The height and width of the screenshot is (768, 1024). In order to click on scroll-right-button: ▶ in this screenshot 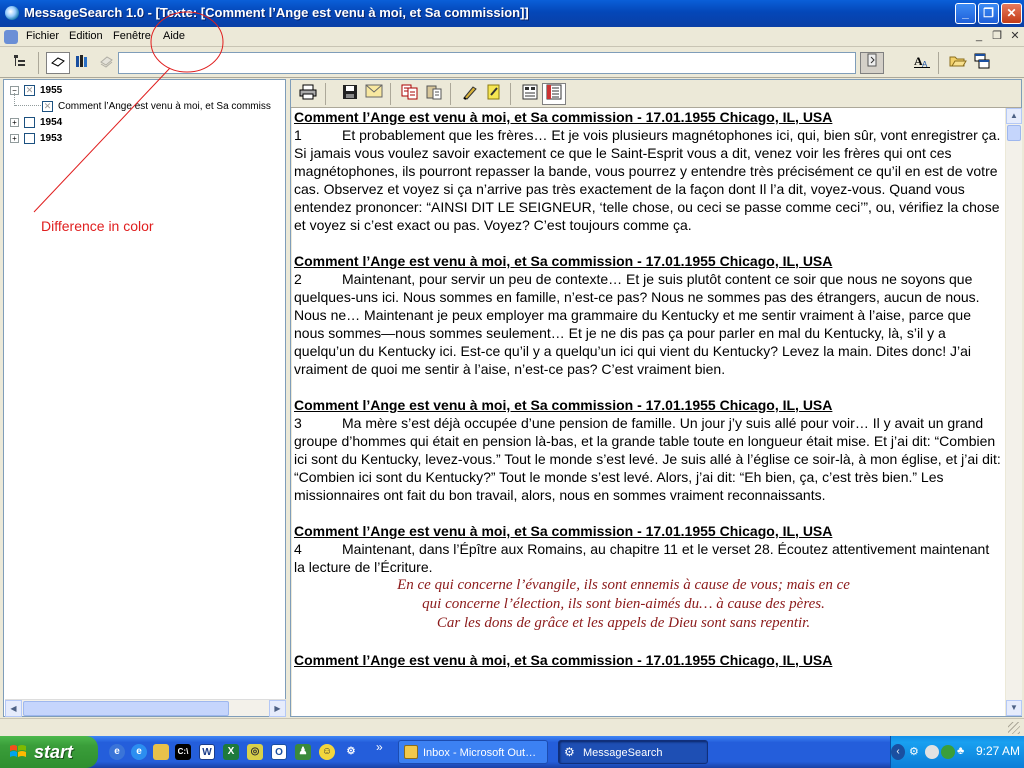, I will do `click(277, 708)`.